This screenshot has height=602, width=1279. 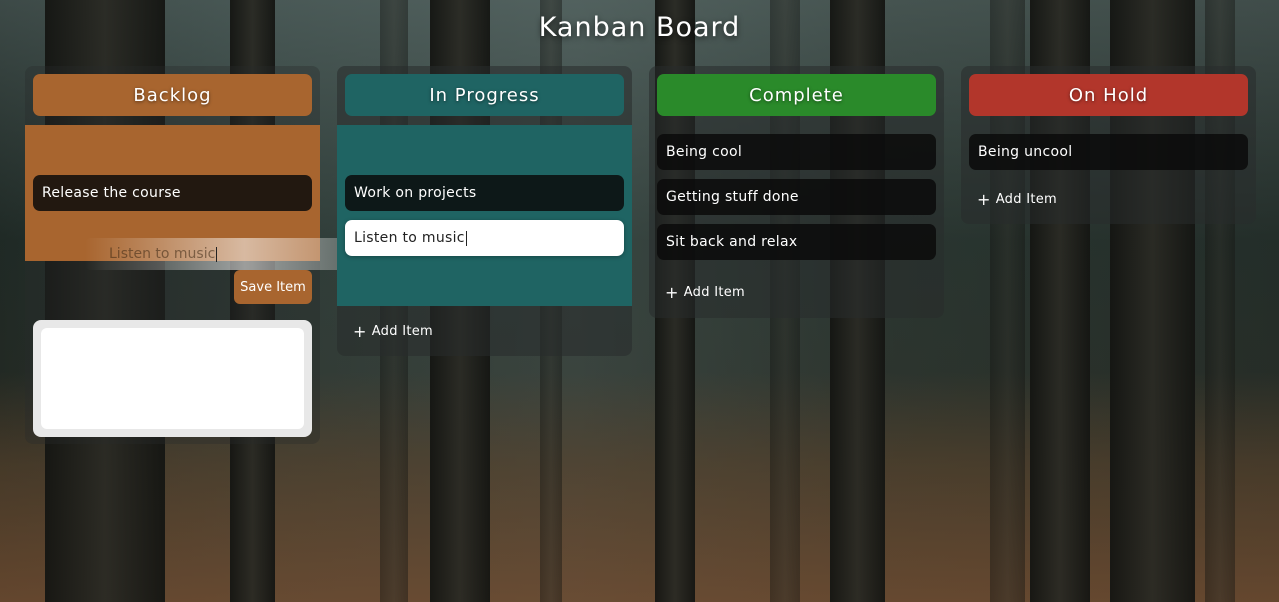 What do you see at coordinates (484, 238) in the screenshot?
I see `list-item-editing: Listen to music` at bounding box center [484, 238].